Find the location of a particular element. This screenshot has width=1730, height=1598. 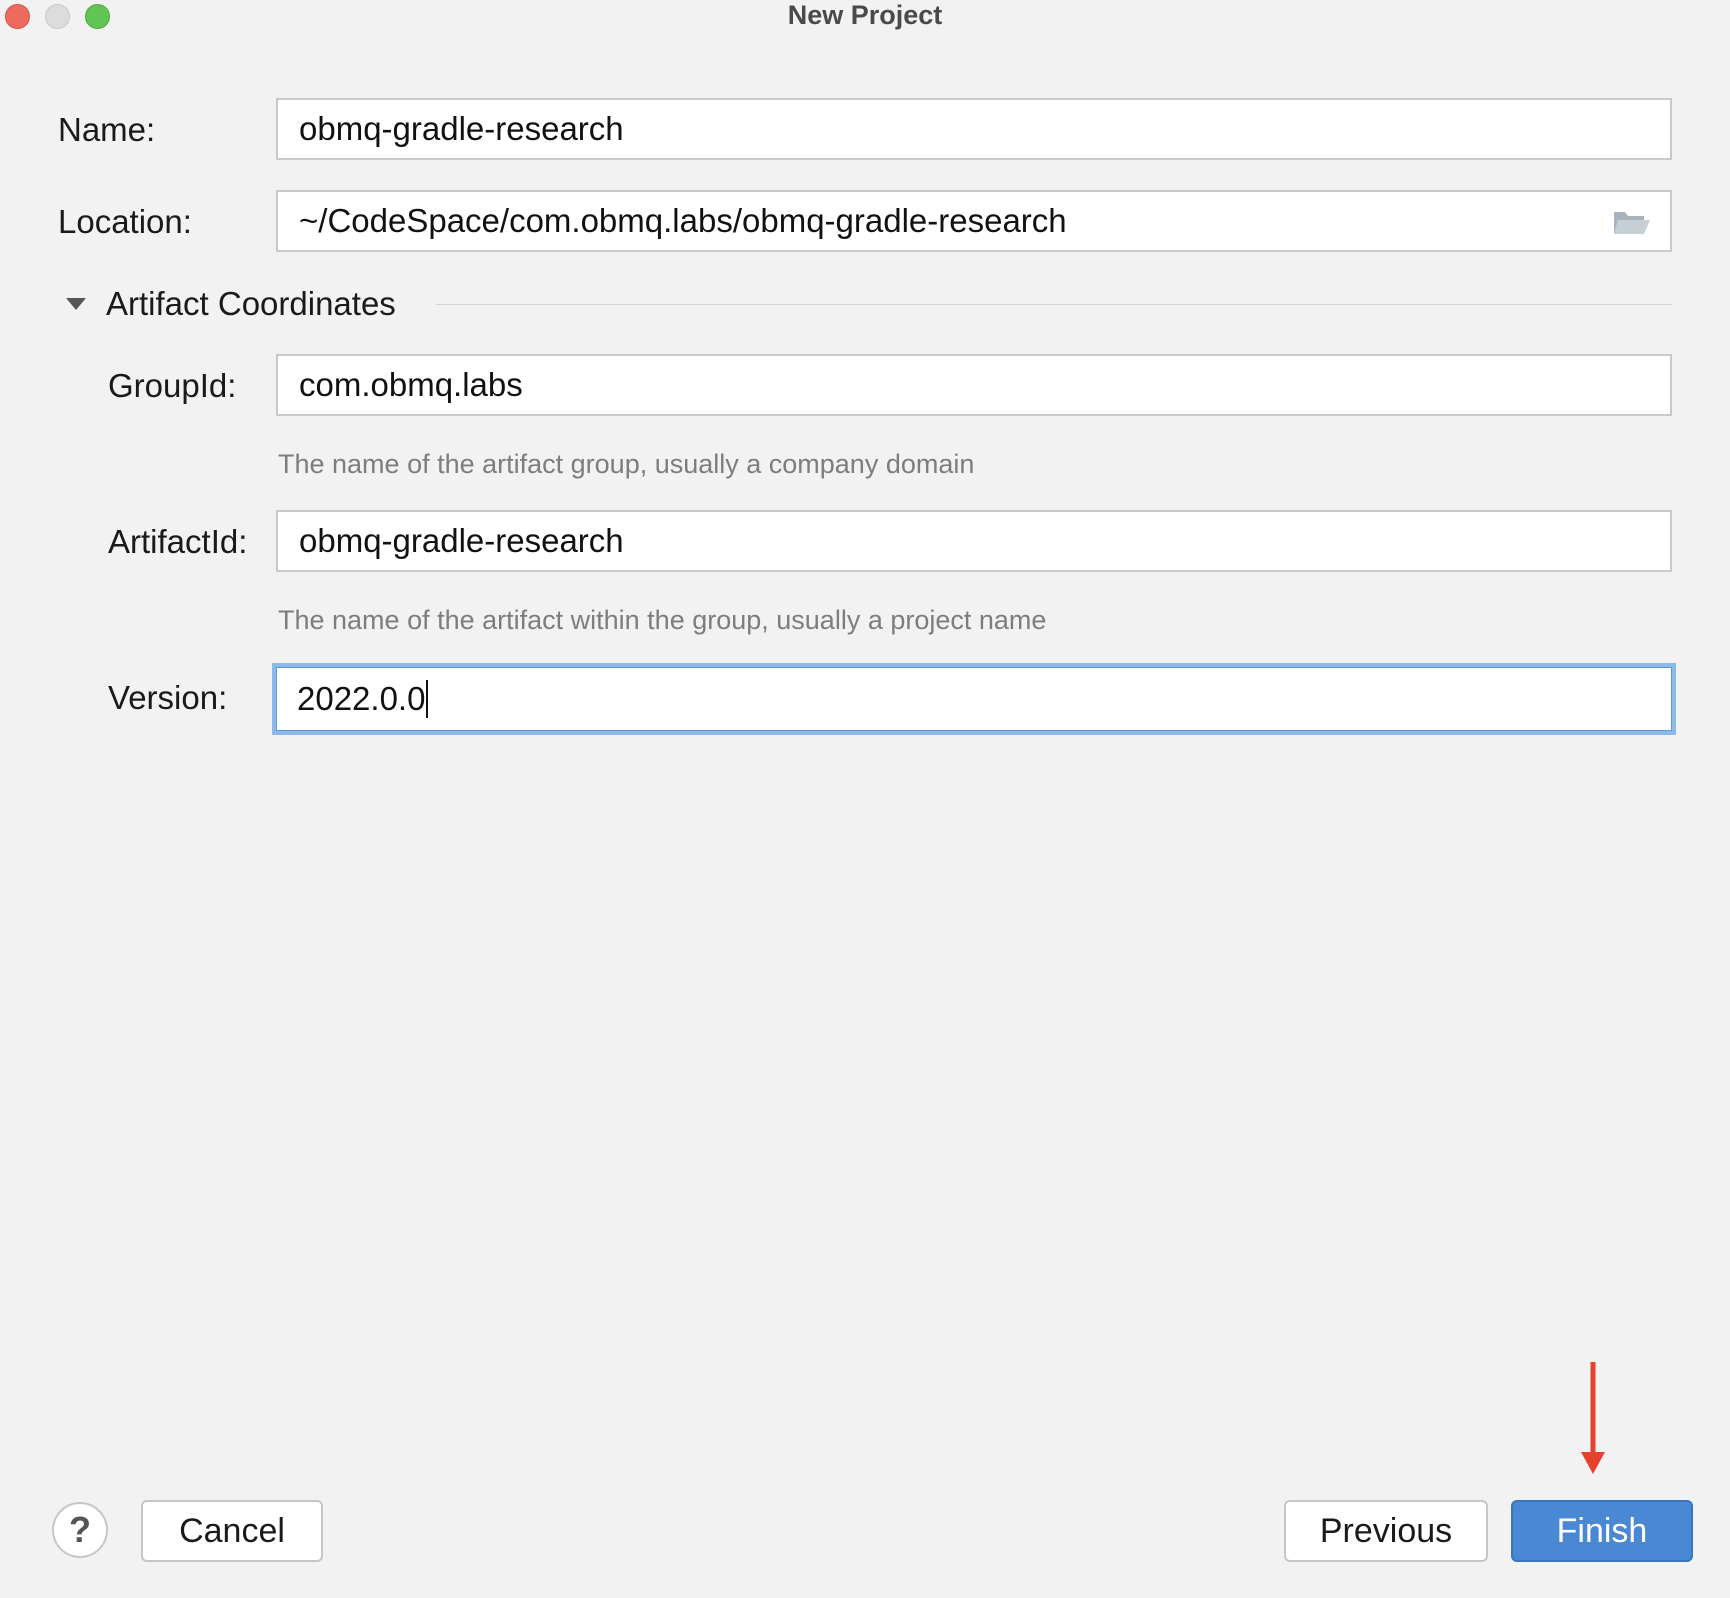

annotation-arrow-icon is located at coordinates (1593, 1418).